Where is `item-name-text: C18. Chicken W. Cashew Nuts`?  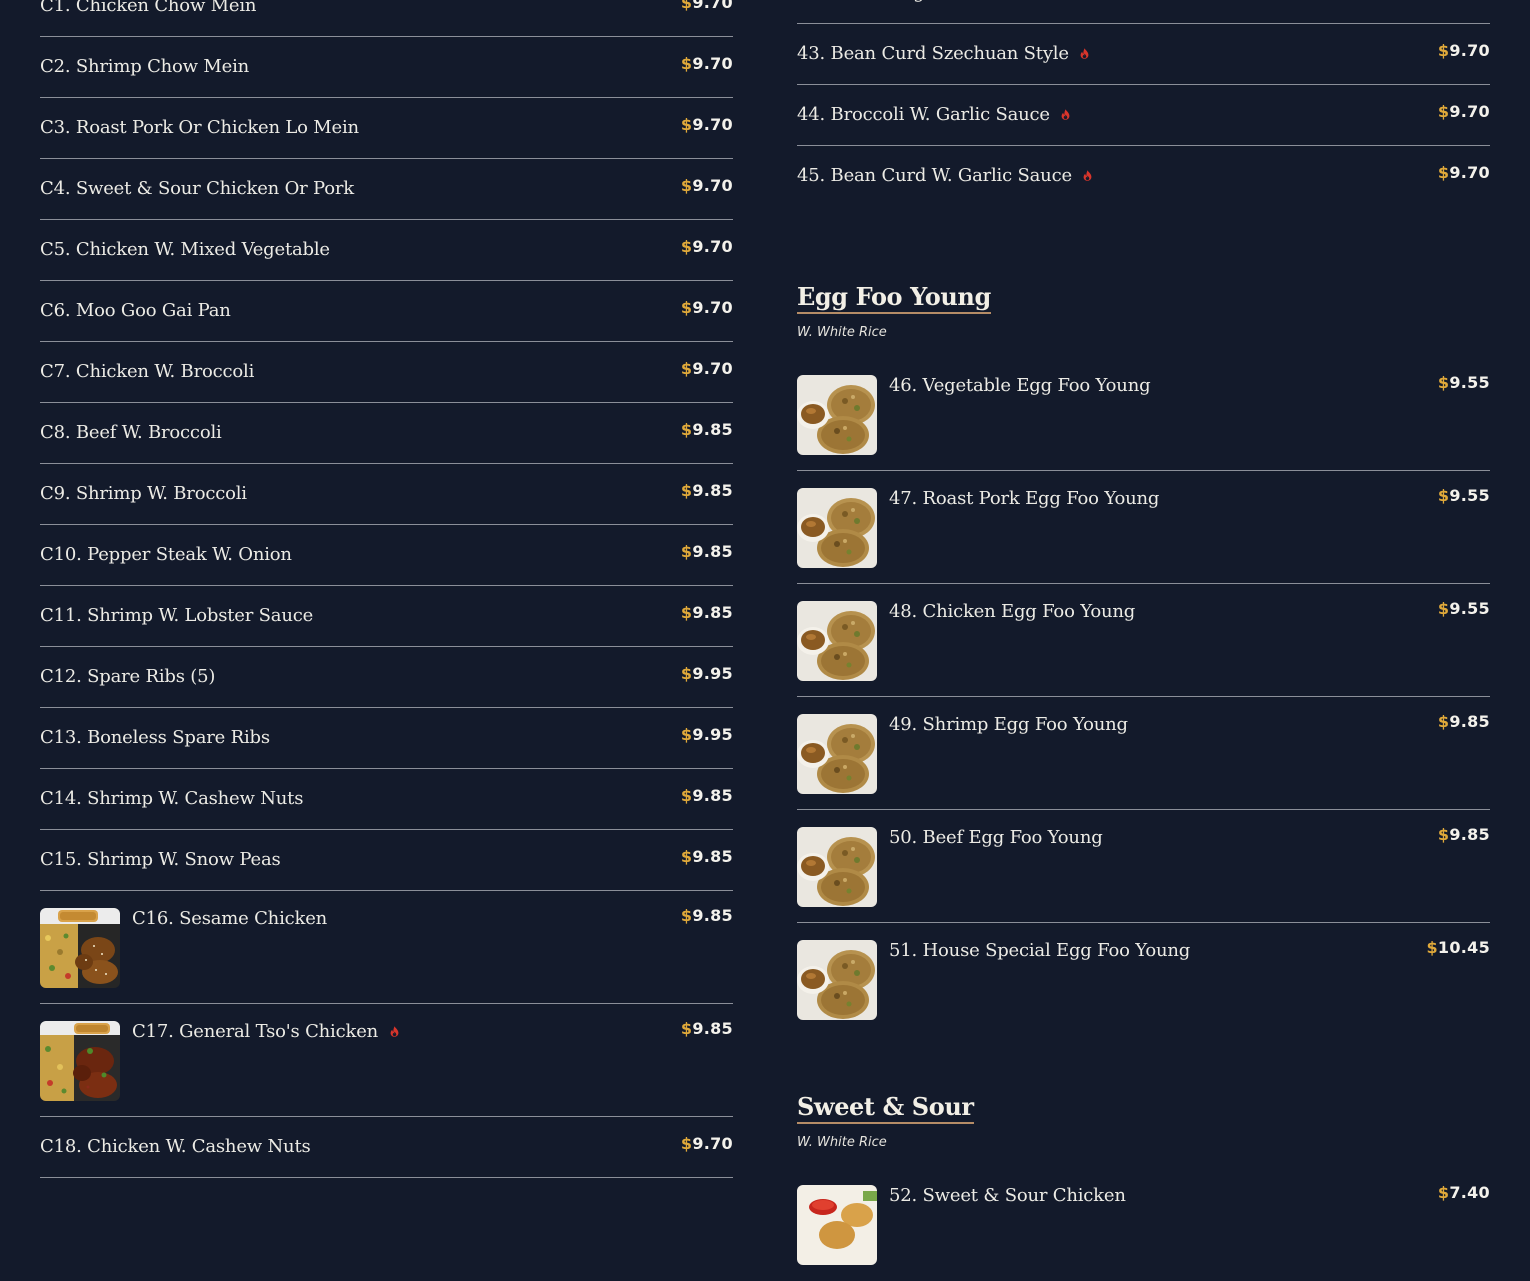 item-name-text: C18. Chicken W. Cashew Nuts is located at coordinates (175, 1146).